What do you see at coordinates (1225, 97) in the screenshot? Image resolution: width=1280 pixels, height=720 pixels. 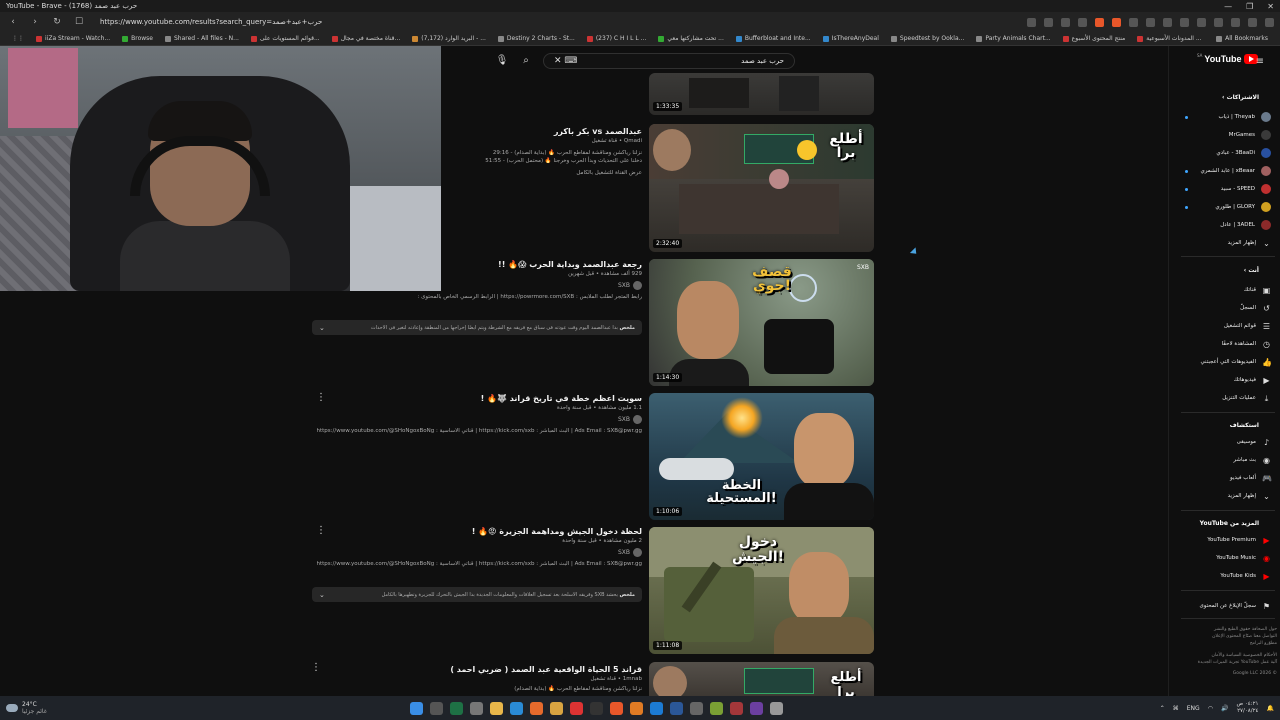 I see `subscriptions-header: الاشتراكات ›` at bounding box center [1225, 97].